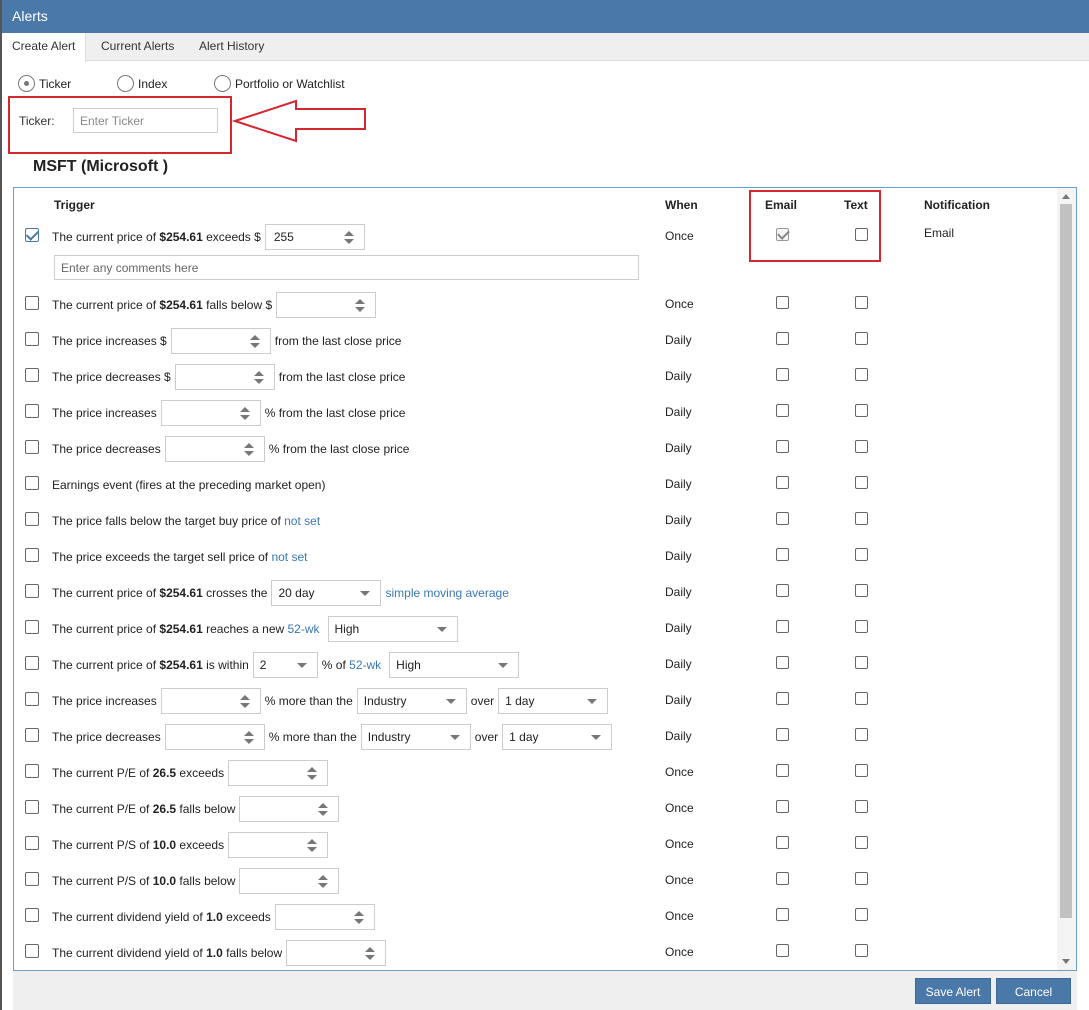 This screenshot has height=1010, width=1089. Describe the element at coordinates (1066, 561) in the screenshot. I see `scroll-thumb` at that location.